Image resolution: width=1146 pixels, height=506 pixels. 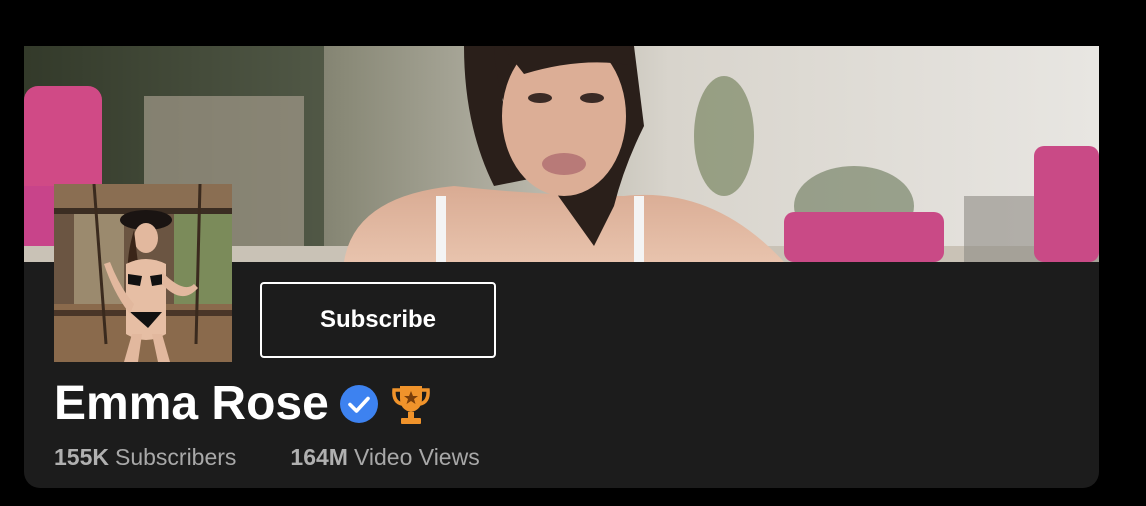 I want to click on channel-stats: 155K Subscribers 164M Video Views, so click(x=267, y=457).